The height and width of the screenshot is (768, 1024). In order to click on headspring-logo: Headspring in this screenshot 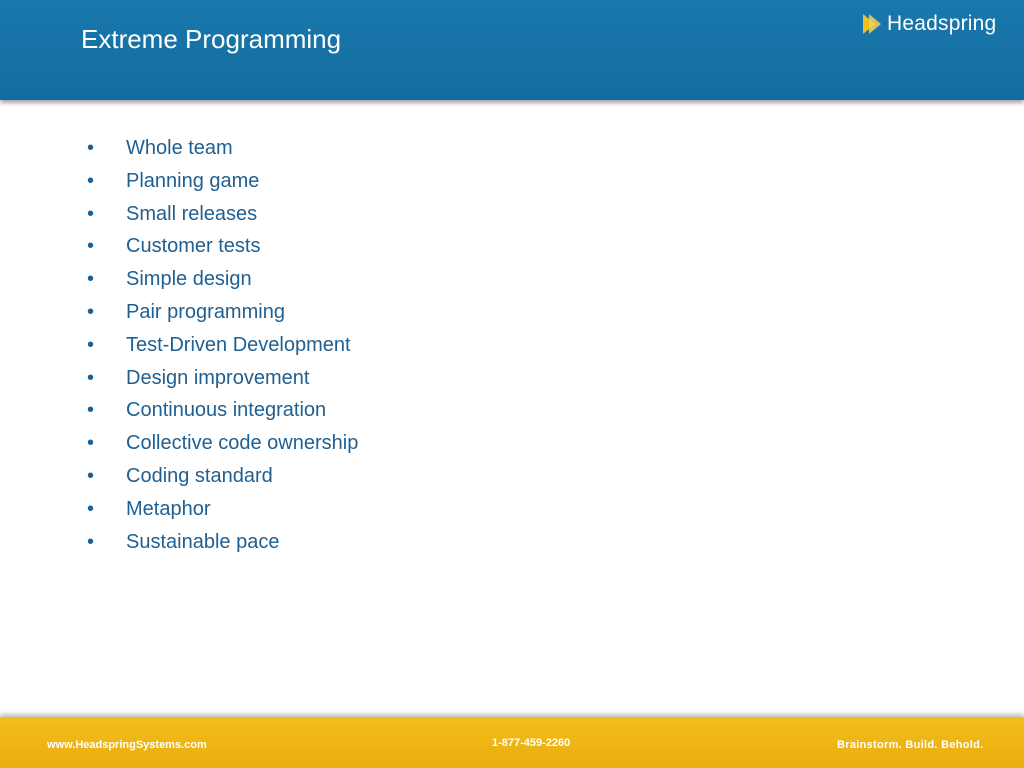, I will do `click(928, 24)`.